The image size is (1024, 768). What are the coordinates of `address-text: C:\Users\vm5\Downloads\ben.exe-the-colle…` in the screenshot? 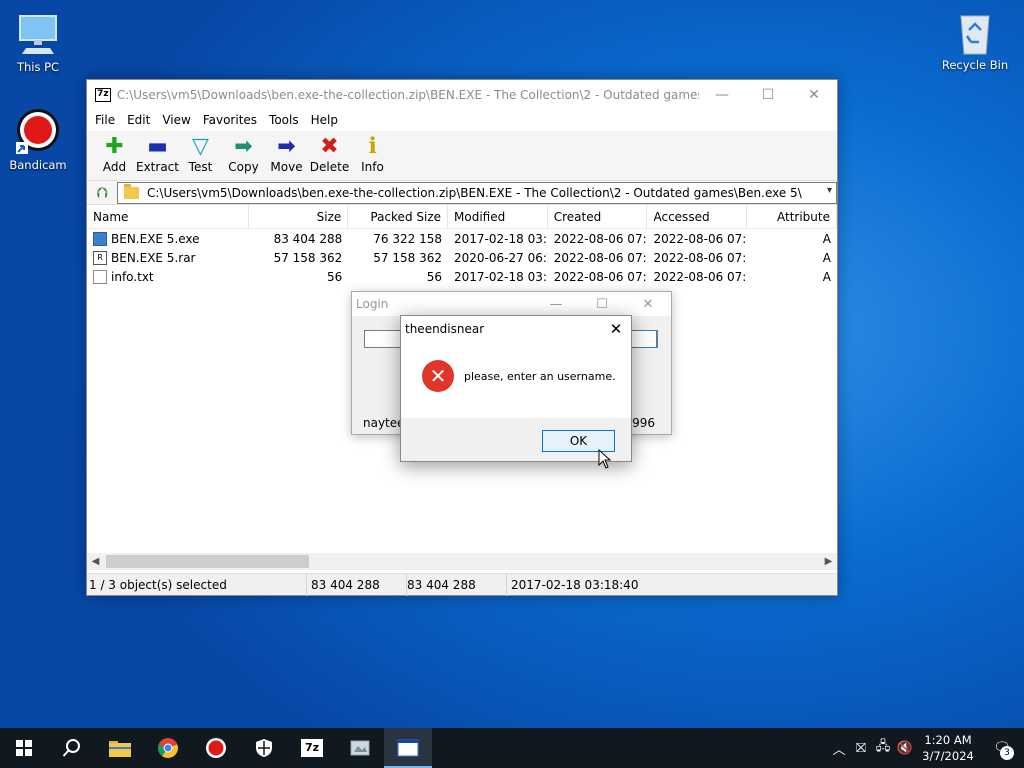 It's located at (474, 192).